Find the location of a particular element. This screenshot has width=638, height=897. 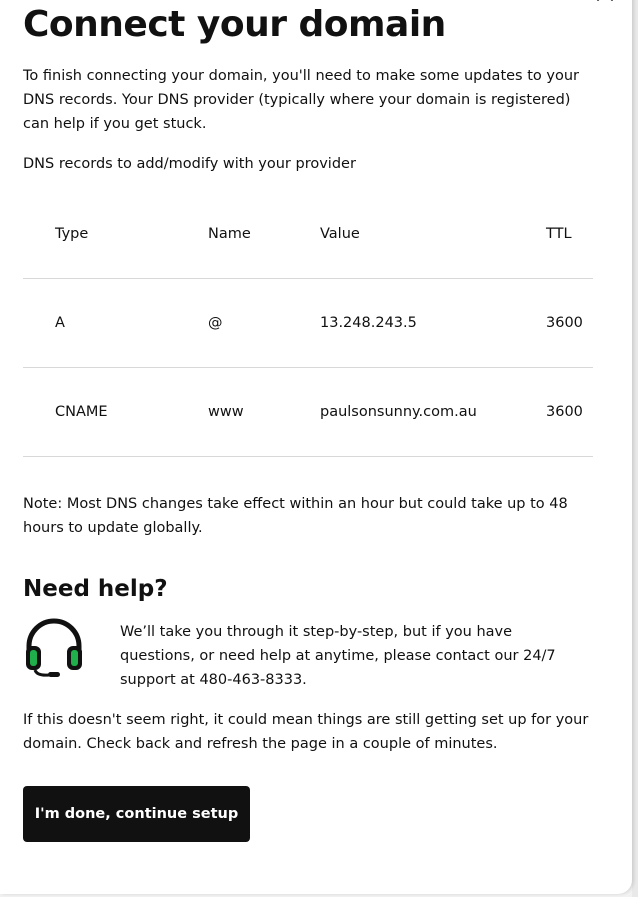

close-button is located at coordinates (605, 1).